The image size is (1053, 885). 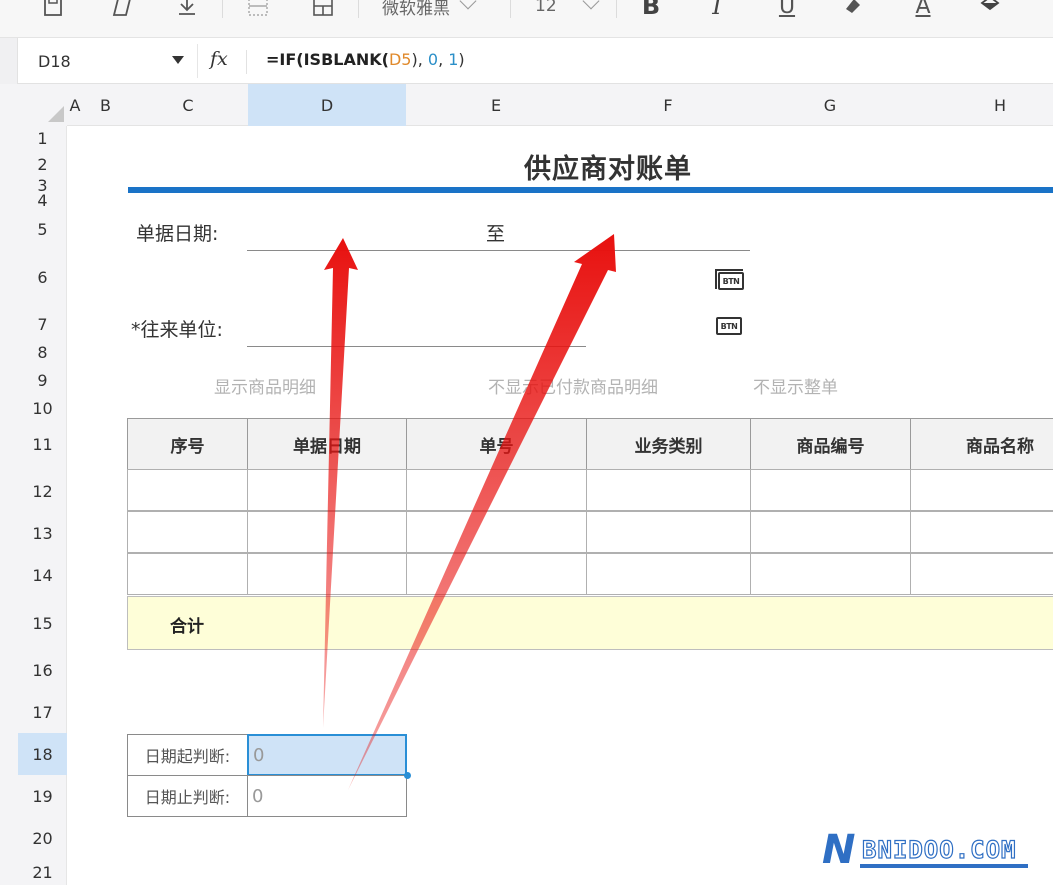 I want to click on formula-ref: D5, so click(x=400, y=59).